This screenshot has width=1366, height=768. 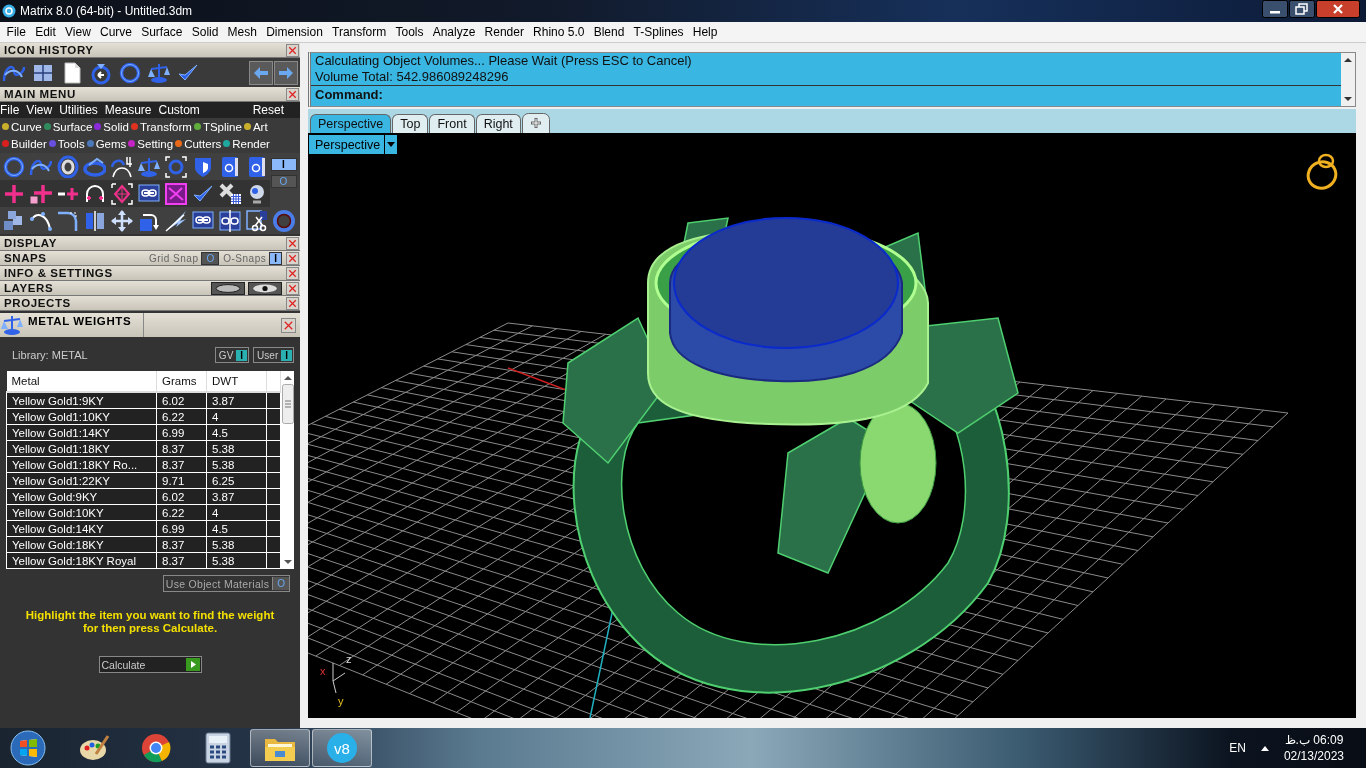 What do you see at coordinates (72, 126) in the screenshot?
I see `category-item: Surface` at bounding box center [72, 126].